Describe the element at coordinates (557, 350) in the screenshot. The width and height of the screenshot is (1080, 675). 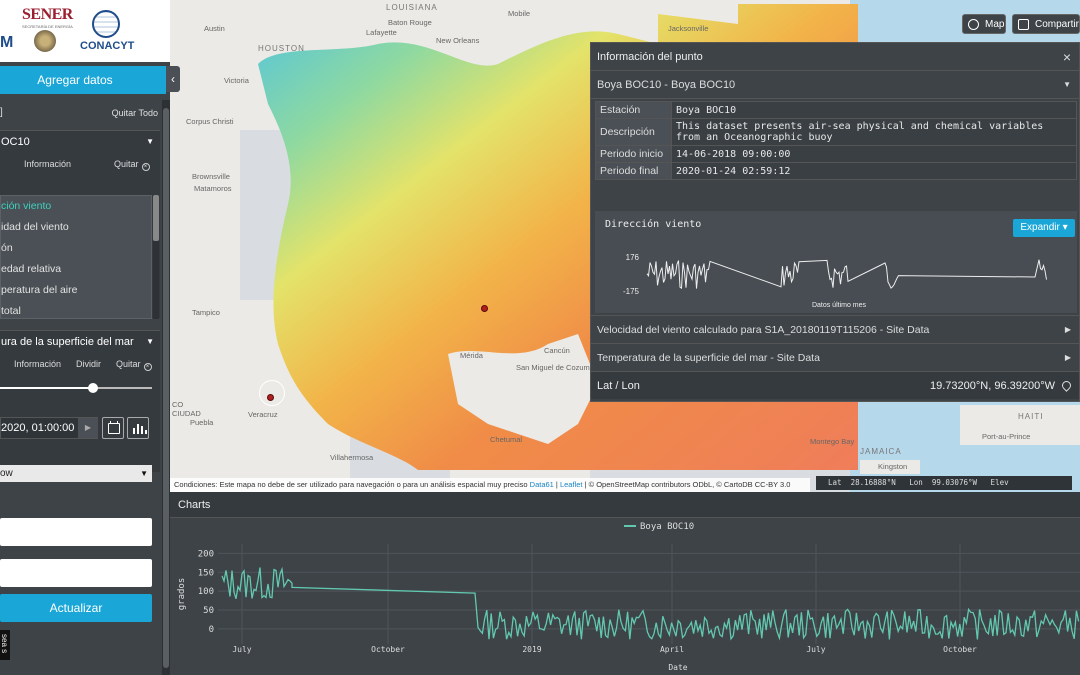
I see `map-label: Cancún` at that location.